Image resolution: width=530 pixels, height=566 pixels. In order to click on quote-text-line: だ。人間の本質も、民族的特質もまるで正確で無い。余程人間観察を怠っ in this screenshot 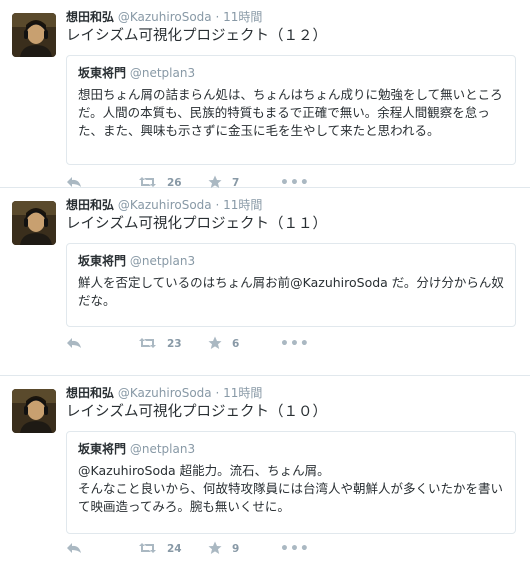, I will do `click(284, 112)`.